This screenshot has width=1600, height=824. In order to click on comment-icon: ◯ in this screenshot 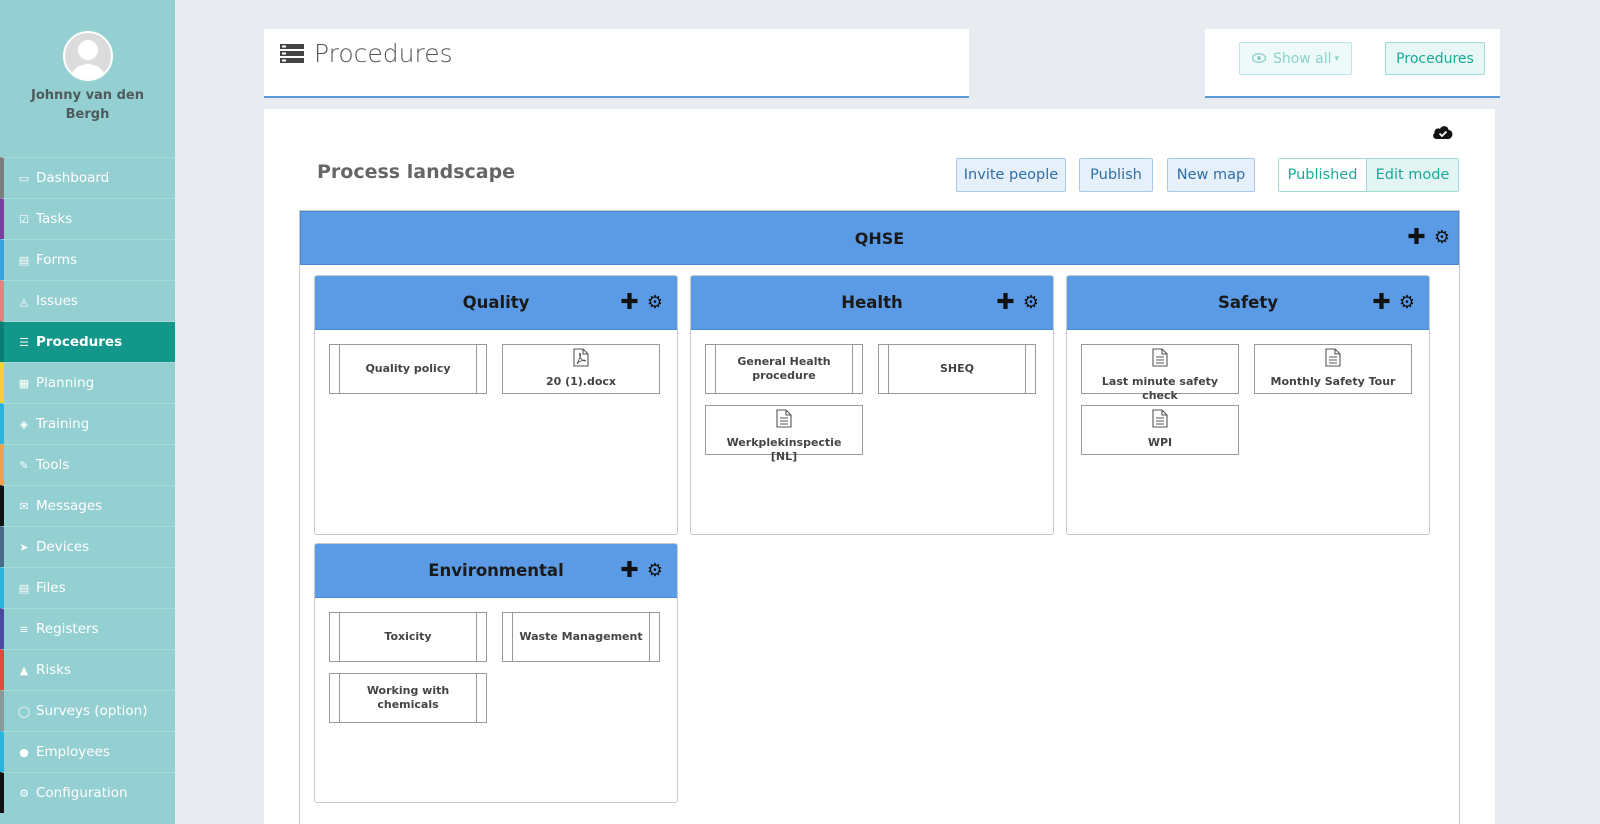, I will do `click(24, 711)`.